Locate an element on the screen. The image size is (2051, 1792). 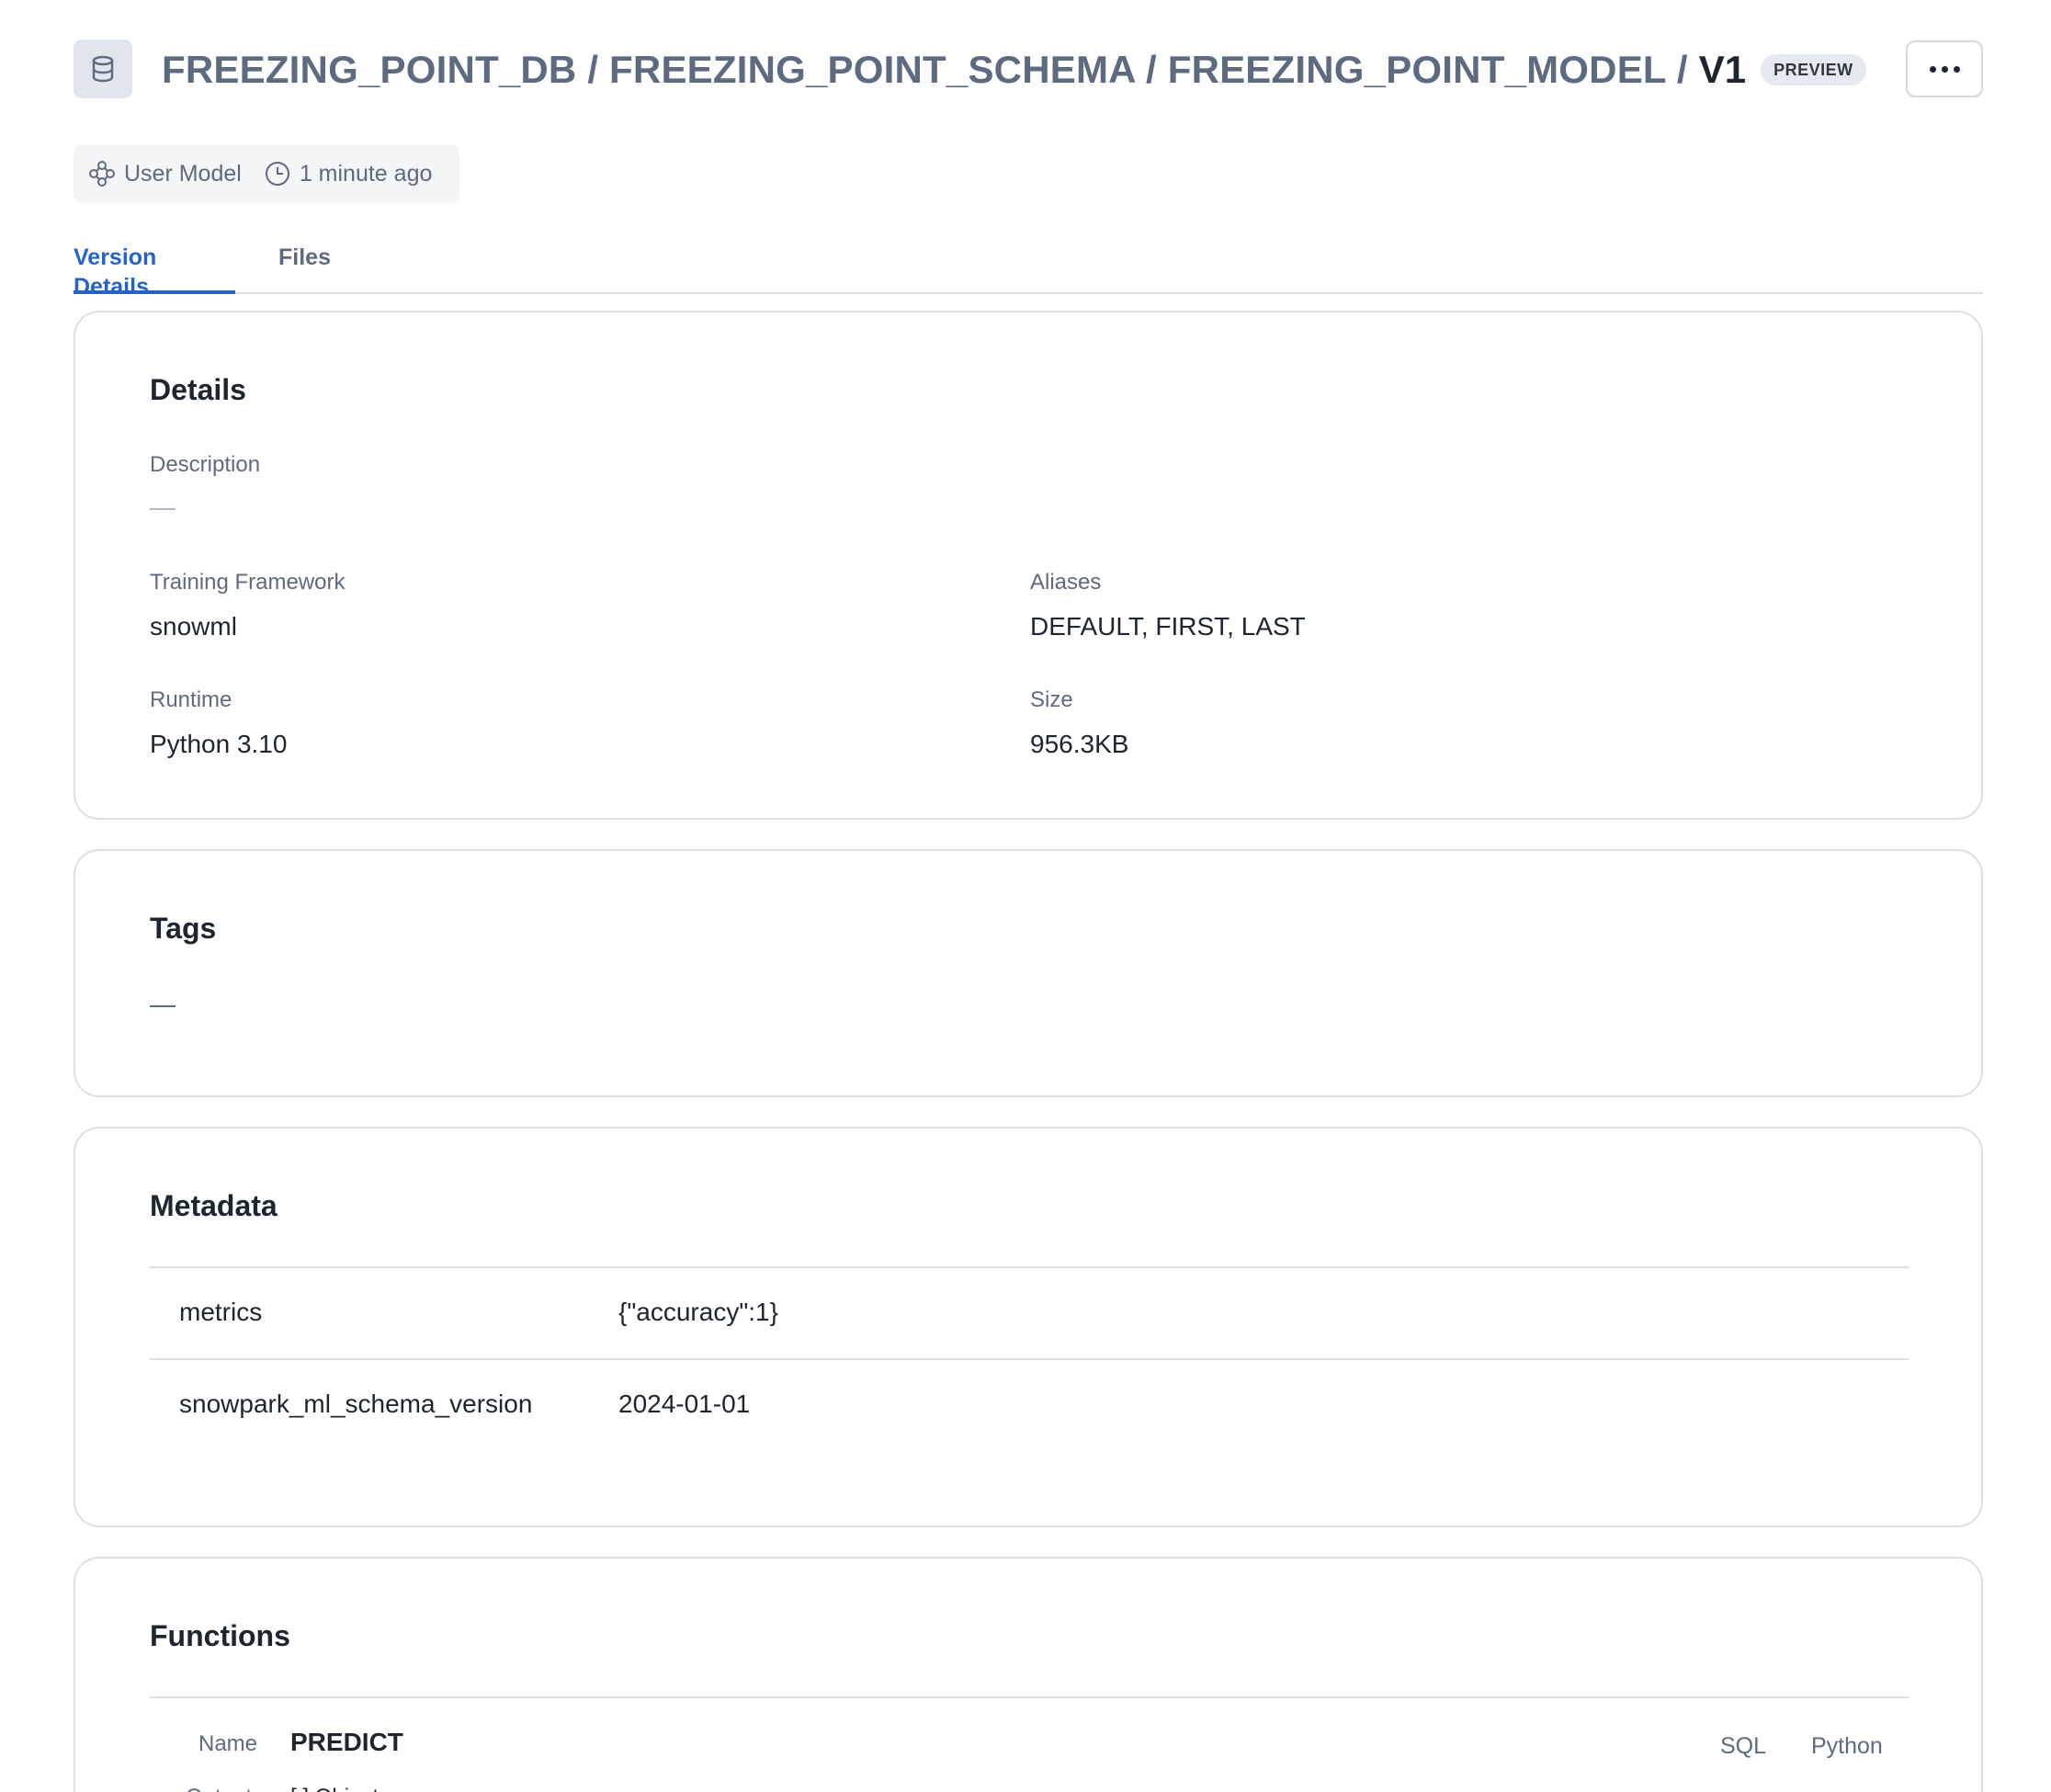
tags-card: Tags is located at coordinates (1028, 973).